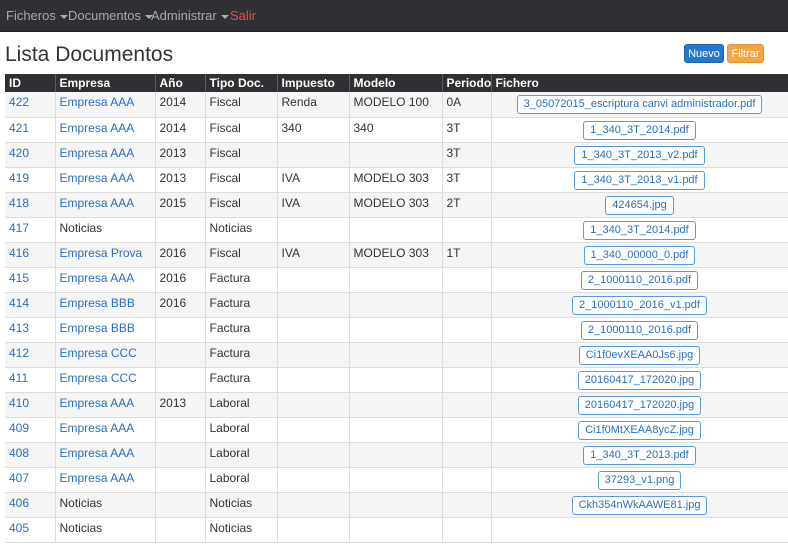 This screenshot has height=550, width=788. I want to click on cell-id: 406, so click(30, 505).